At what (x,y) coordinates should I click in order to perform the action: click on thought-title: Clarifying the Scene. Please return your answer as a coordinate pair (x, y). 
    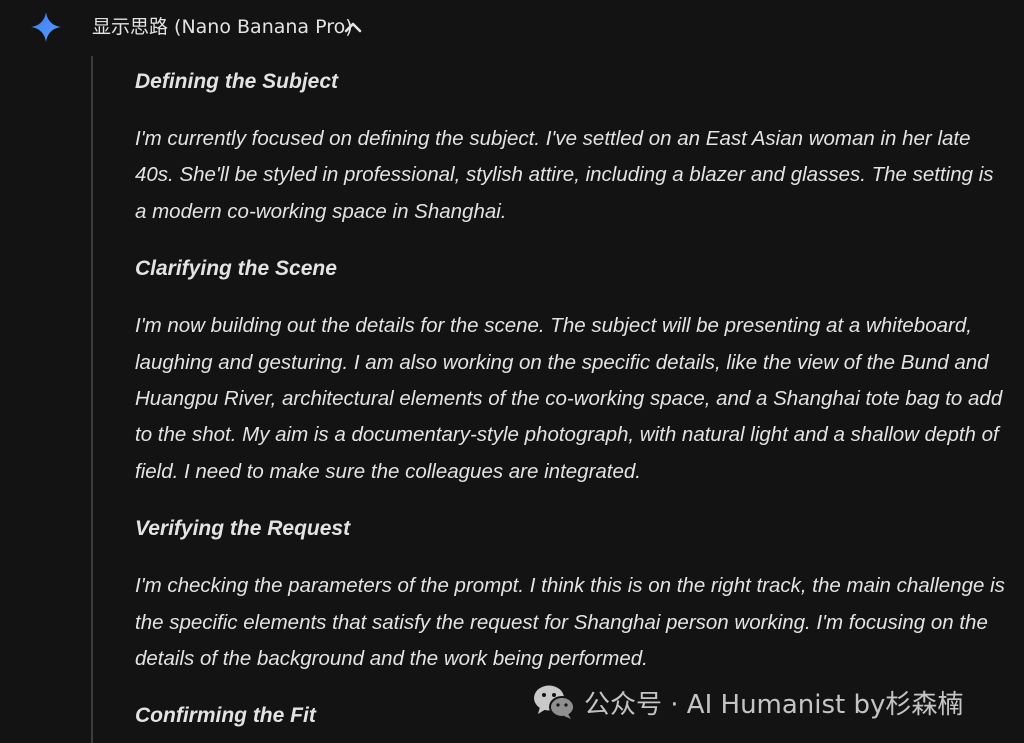
    Looking at the image, I should click on (236, 269).